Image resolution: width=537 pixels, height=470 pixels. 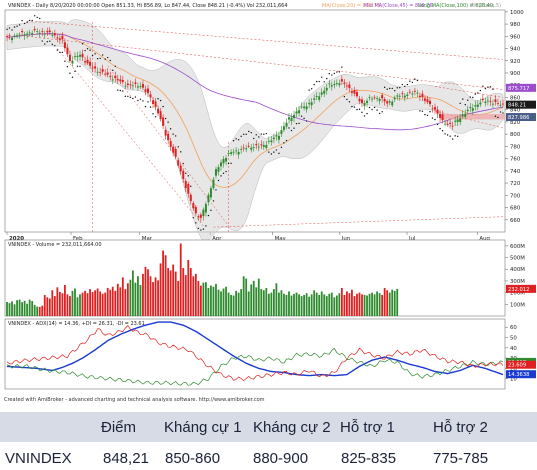 I want to click on price-y-tick-label: 780, so click(x=515, y=147).